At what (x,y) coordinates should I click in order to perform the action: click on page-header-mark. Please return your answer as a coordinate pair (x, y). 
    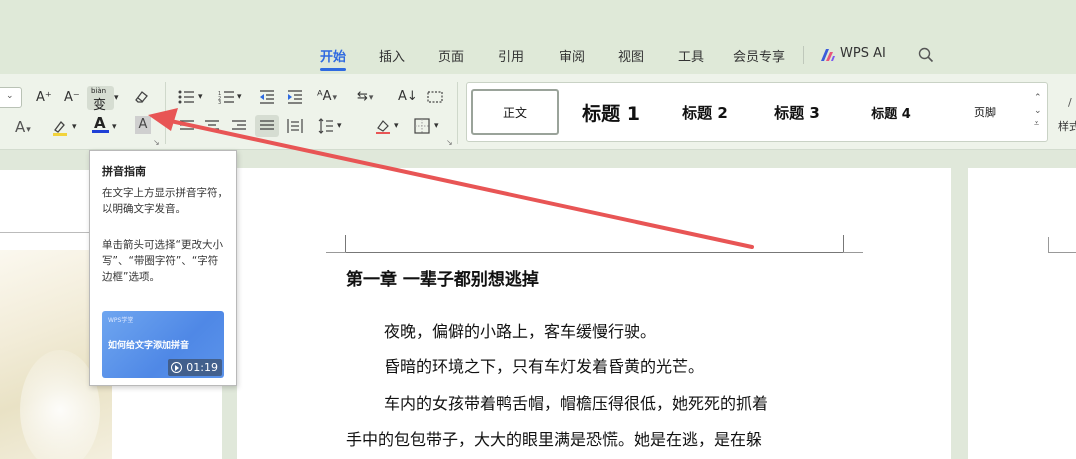
    Looking at the image, I should click on (1048, 245).